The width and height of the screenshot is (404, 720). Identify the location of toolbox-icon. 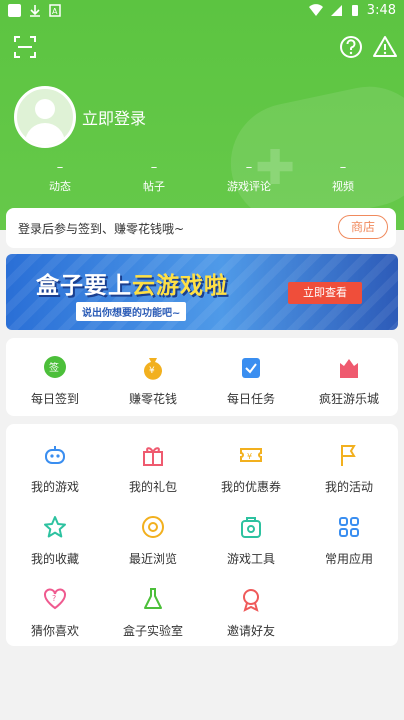
(251, 527).